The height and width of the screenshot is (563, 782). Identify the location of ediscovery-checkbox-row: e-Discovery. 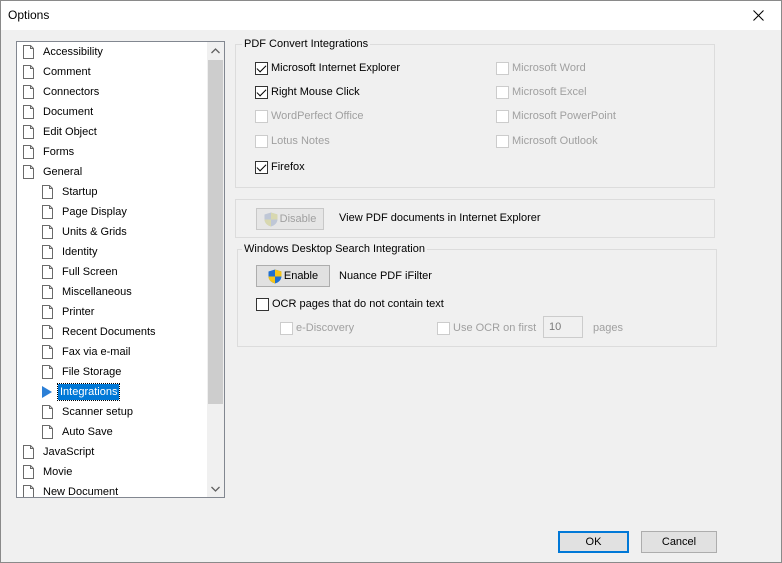
(317, 328).